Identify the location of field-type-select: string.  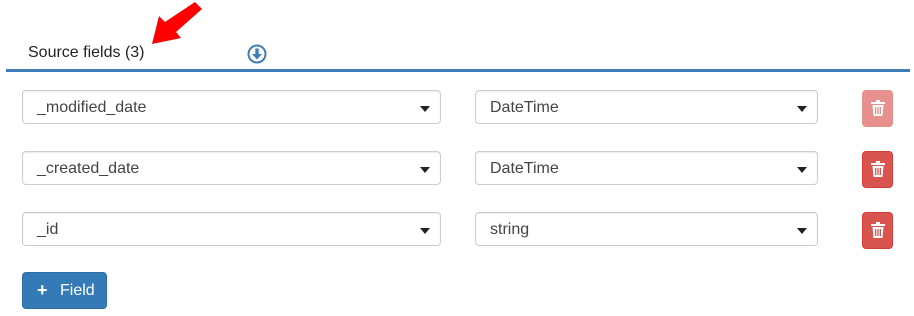
(646, 229).